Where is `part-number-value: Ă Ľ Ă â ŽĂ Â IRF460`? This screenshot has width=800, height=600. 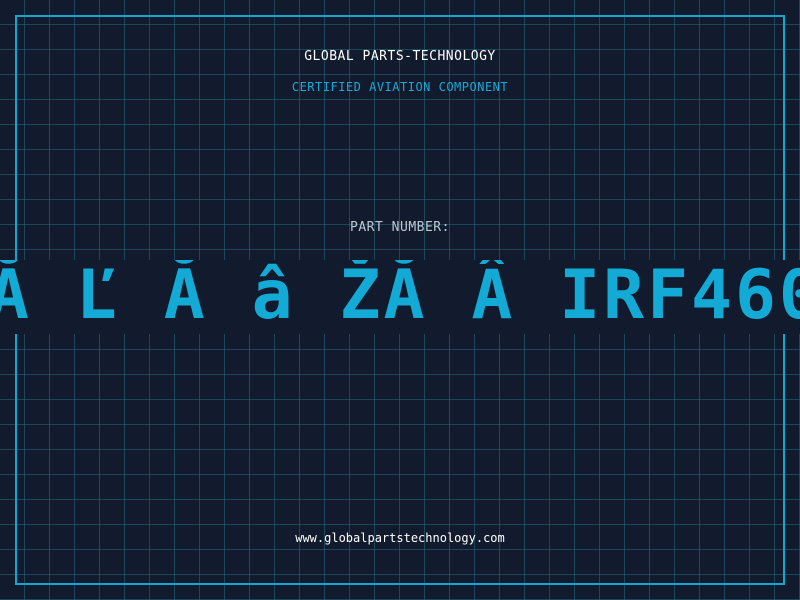
part-number-value: Ă Ľ Ă â ŽĂ Â IRF460 is located at coordinates (400, 297).